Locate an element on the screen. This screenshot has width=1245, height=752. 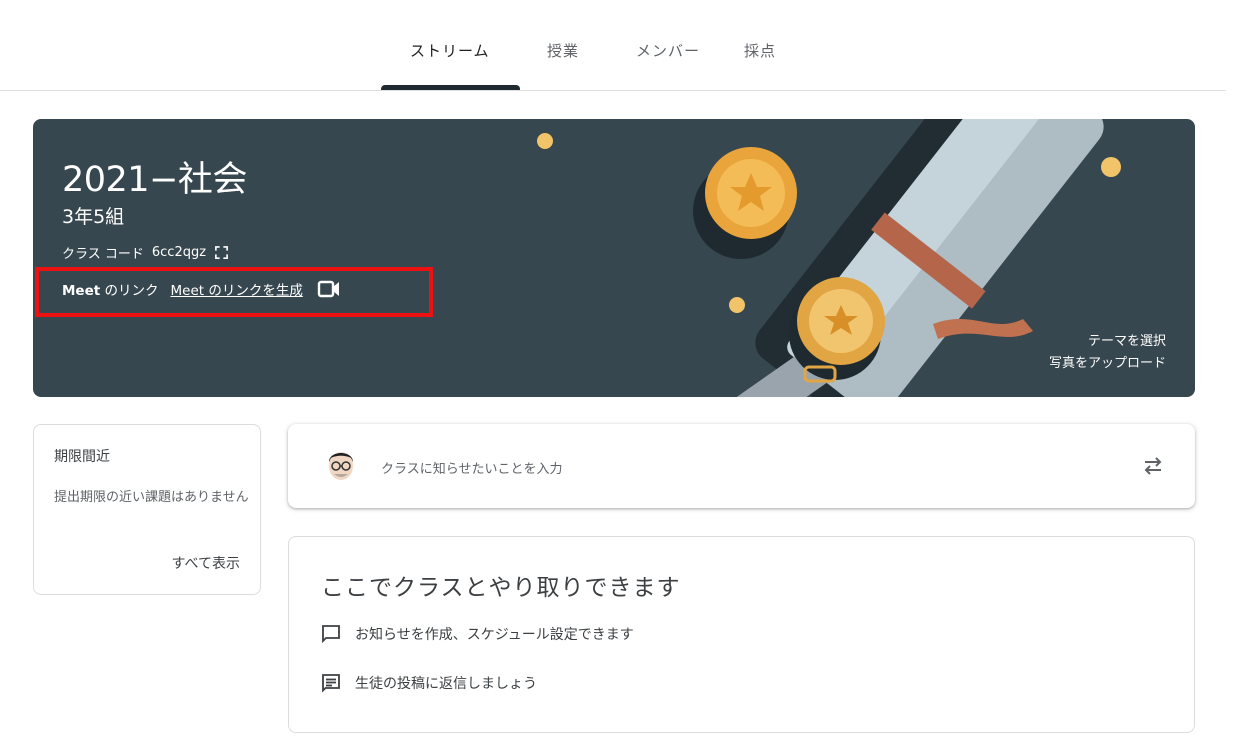
tab-stream: ストリーム is located at coordinates (450, 50).